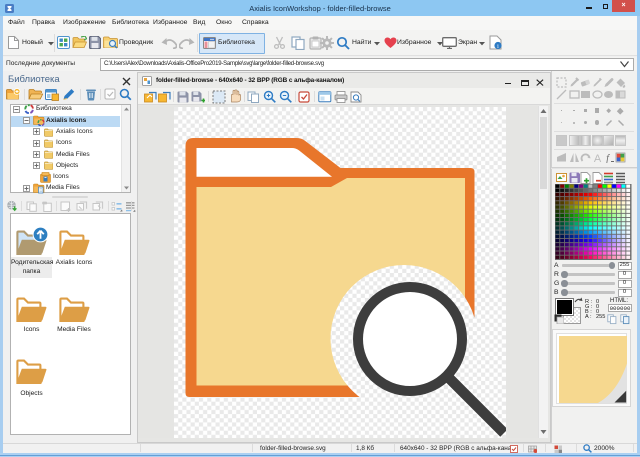 The width and height of the screenshot is (640, 457). What do you see at coordinates (608, 159) in the screenshot?
I see `svg-text: f` at bounding box center [608, 159].